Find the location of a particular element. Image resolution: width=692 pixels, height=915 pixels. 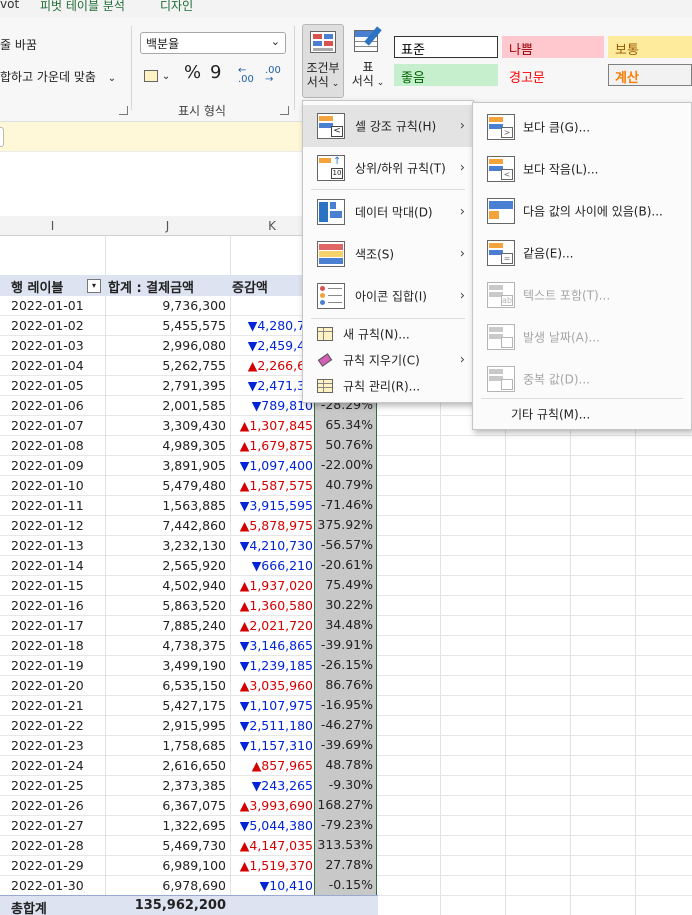

row-date: 2022-01-01 is located at coordinates (47, 305).